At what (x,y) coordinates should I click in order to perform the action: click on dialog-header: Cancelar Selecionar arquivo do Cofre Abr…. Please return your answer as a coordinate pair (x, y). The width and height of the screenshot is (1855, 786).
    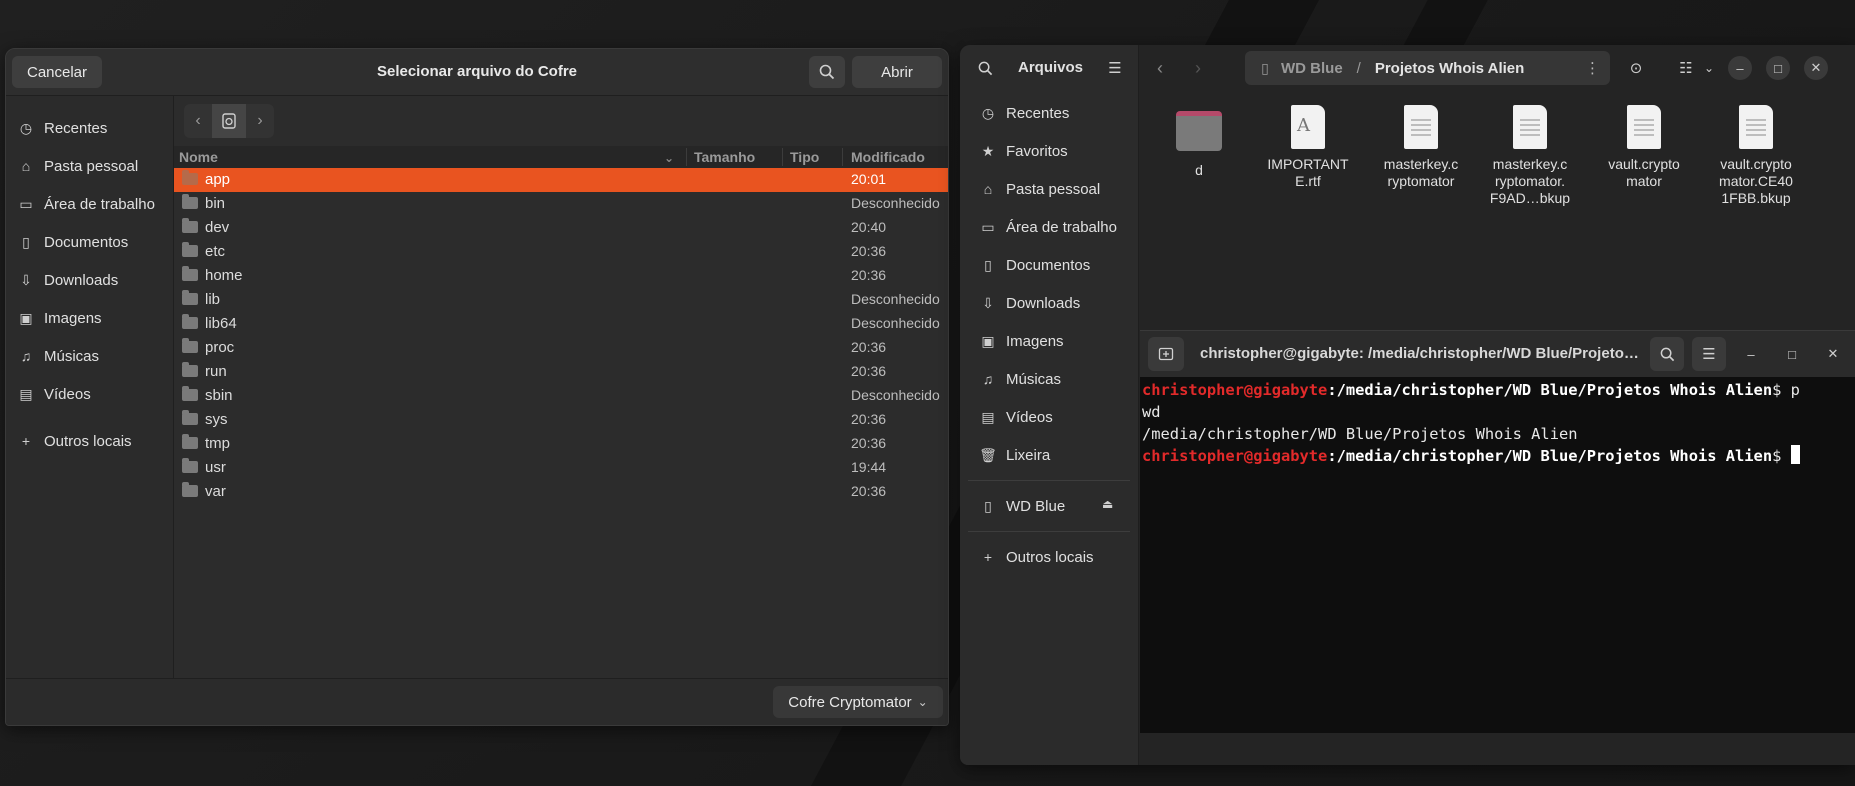
    Looking at the image, I should click on (477, 72).